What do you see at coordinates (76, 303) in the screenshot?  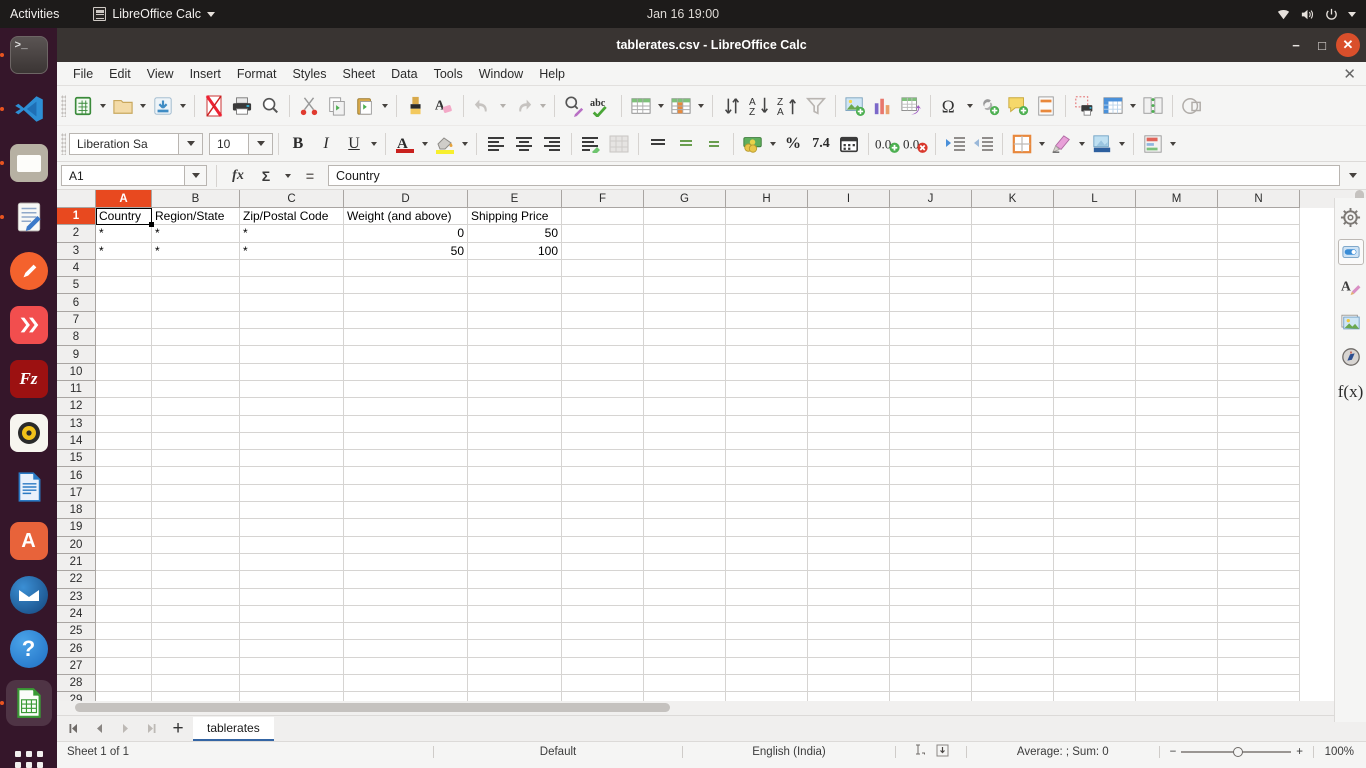 I see `row-header-6: 6` at bounding box center [76, 303].